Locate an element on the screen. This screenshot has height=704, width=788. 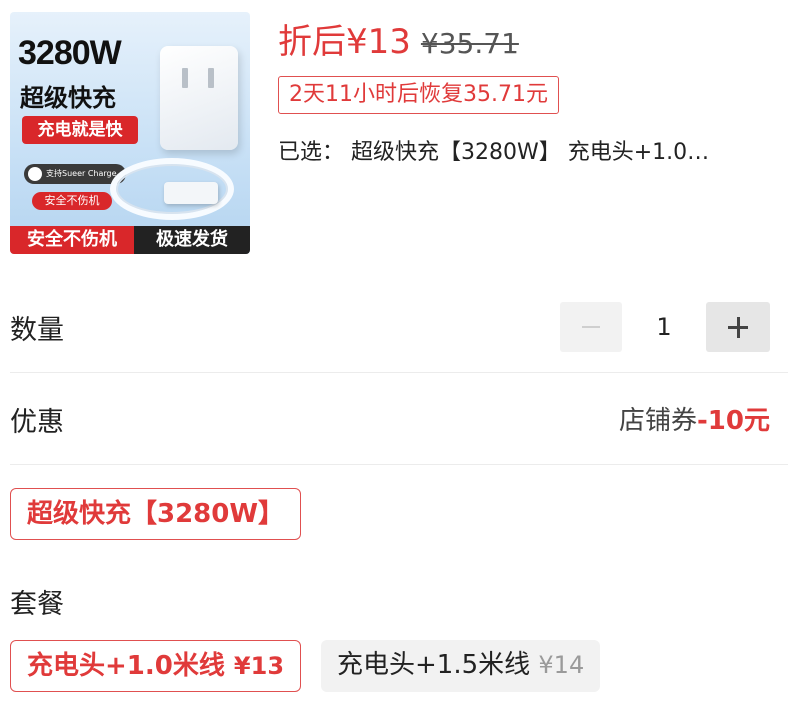
usb-plug-illustration is located at coordinates (191, 193).